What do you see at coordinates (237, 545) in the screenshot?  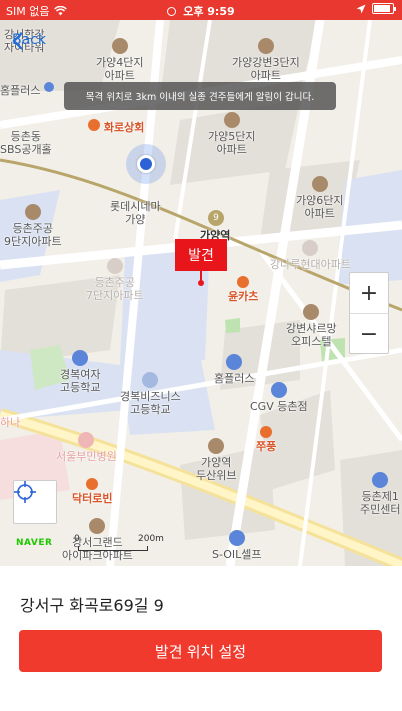 I see `label-s-oil: S-OIL셀프` at bounding box center [237, 545].